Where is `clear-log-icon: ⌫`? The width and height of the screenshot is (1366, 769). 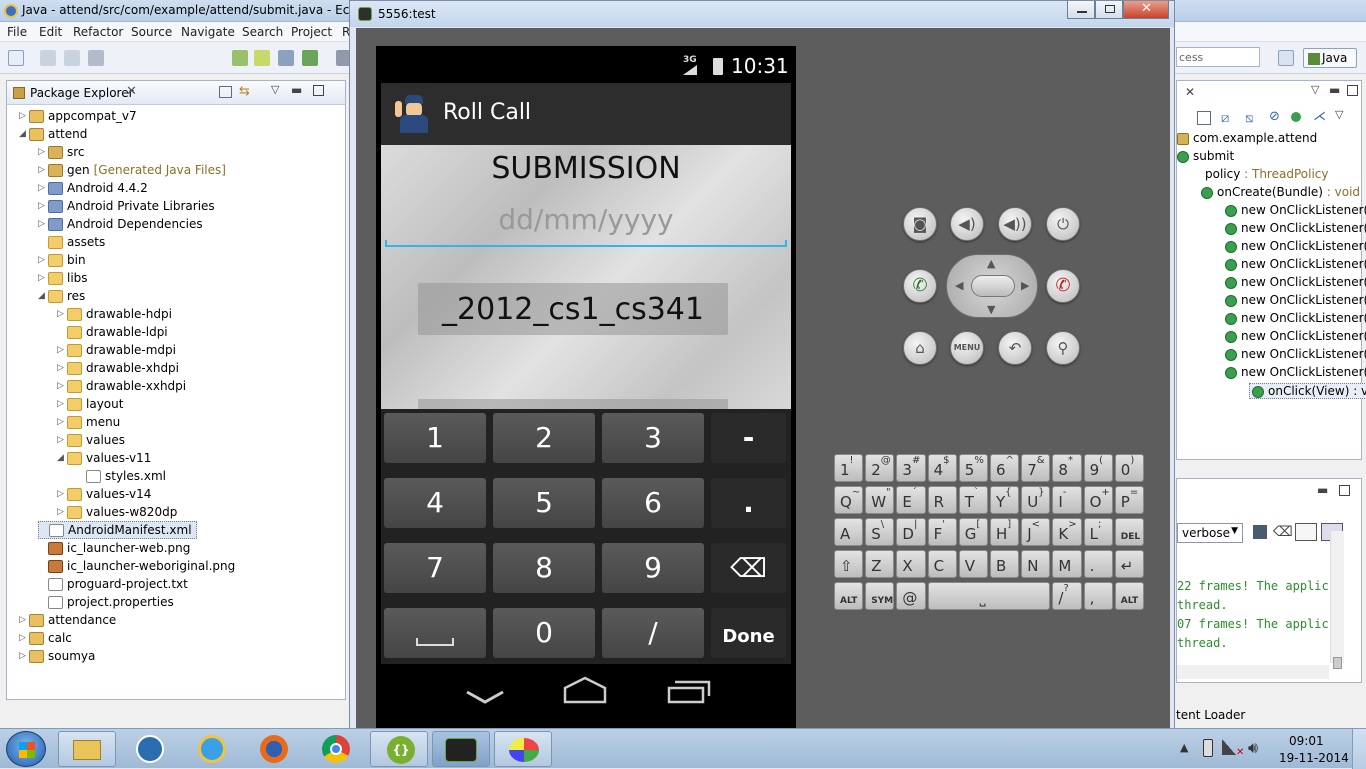
clear-log-icon: ⌫ is located at coordinates (1283, 532).